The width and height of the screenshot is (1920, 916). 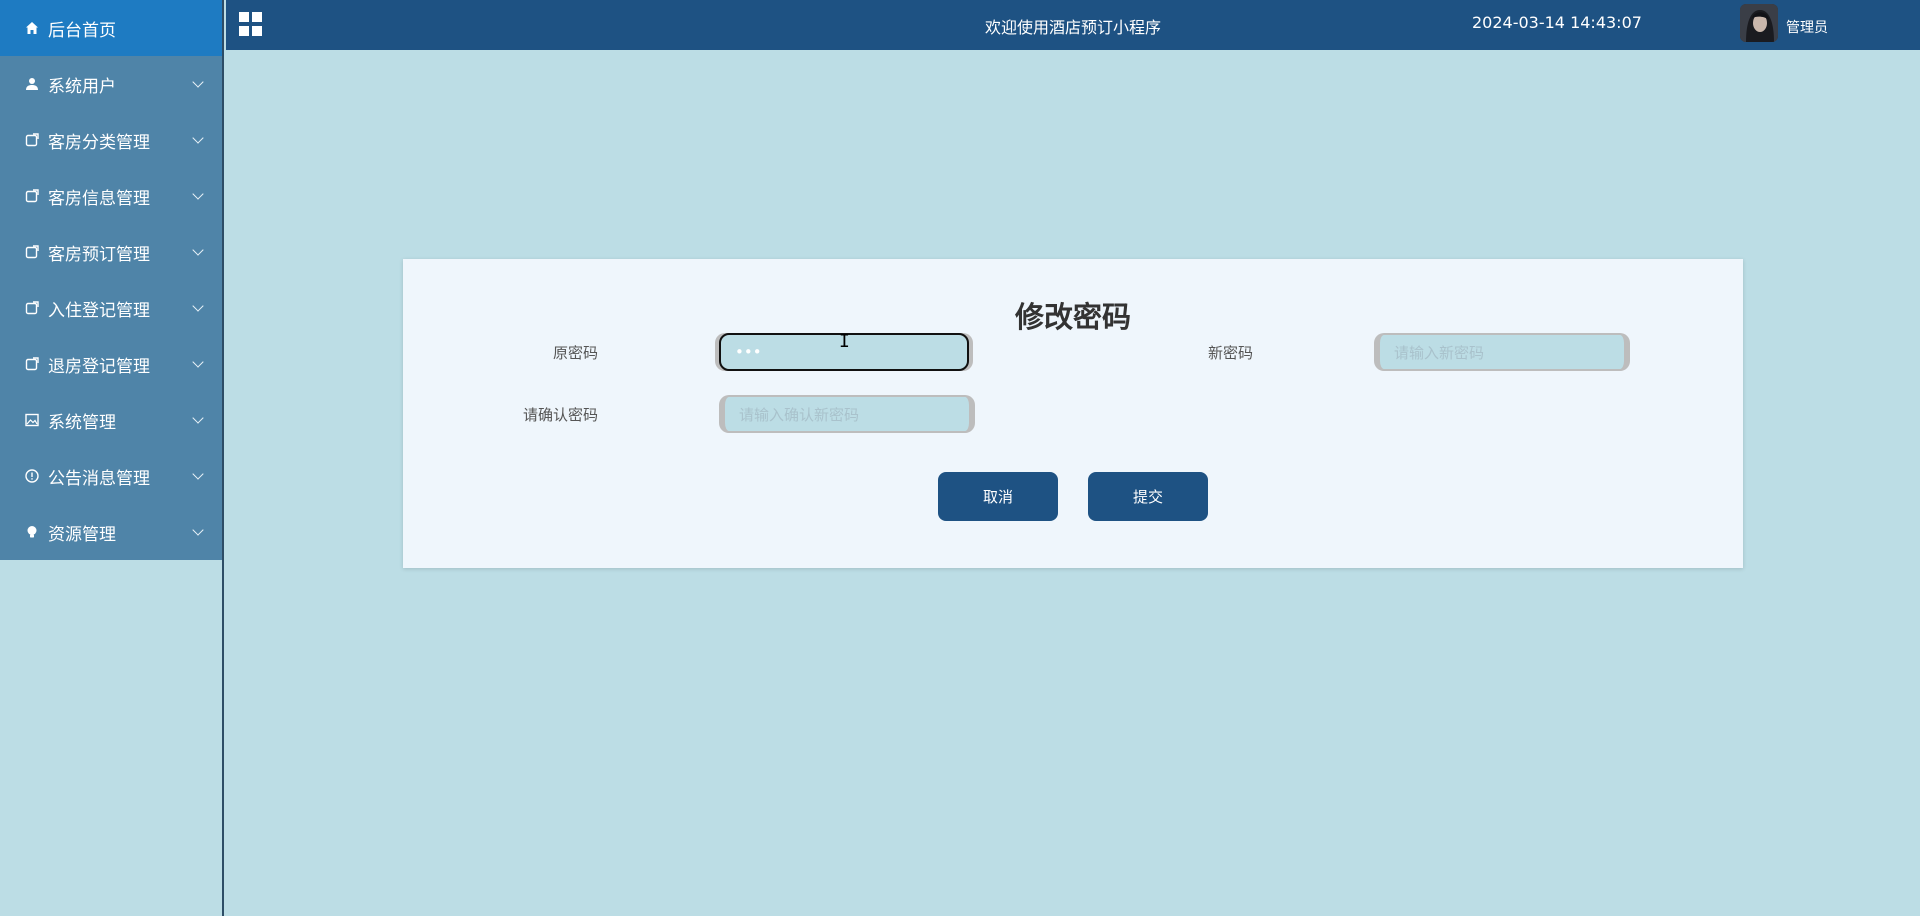 I want to click on sidebar-item-label: 系统管理, so click(x=82, y=422).